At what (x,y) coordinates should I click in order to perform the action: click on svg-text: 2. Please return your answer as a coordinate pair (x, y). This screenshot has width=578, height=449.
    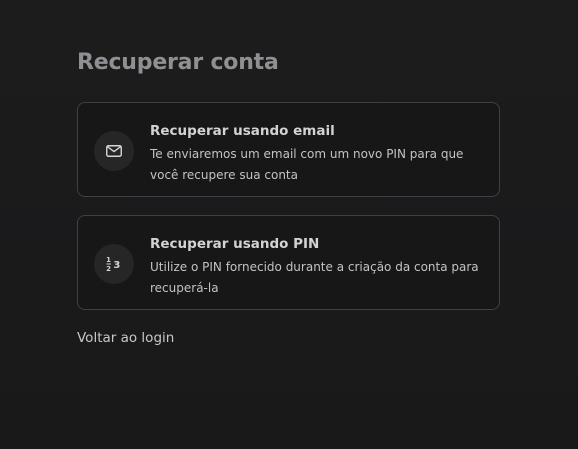
    Looking at the image, I should click on (108, 269).